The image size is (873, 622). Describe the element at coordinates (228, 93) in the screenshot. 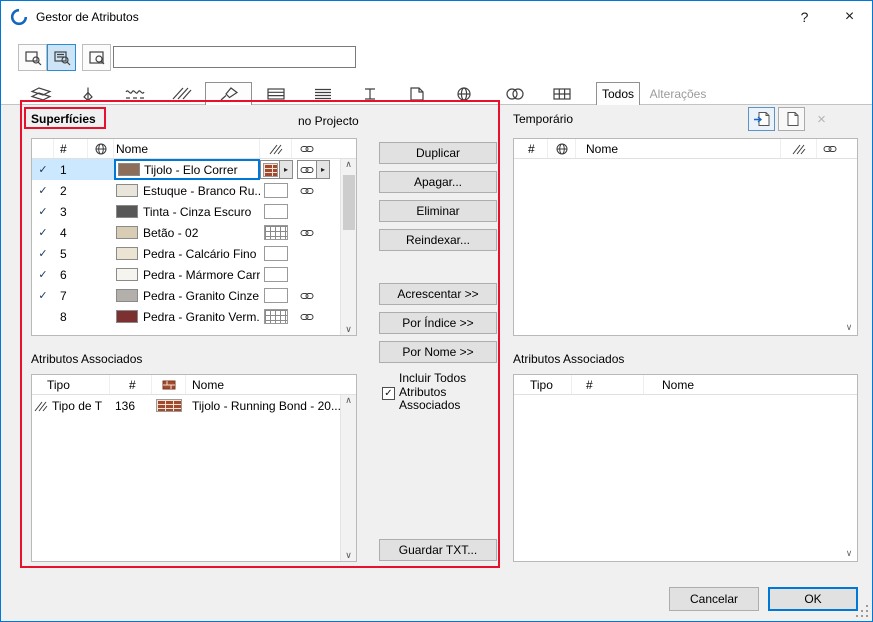

I see `tab-surfaces` at that location.